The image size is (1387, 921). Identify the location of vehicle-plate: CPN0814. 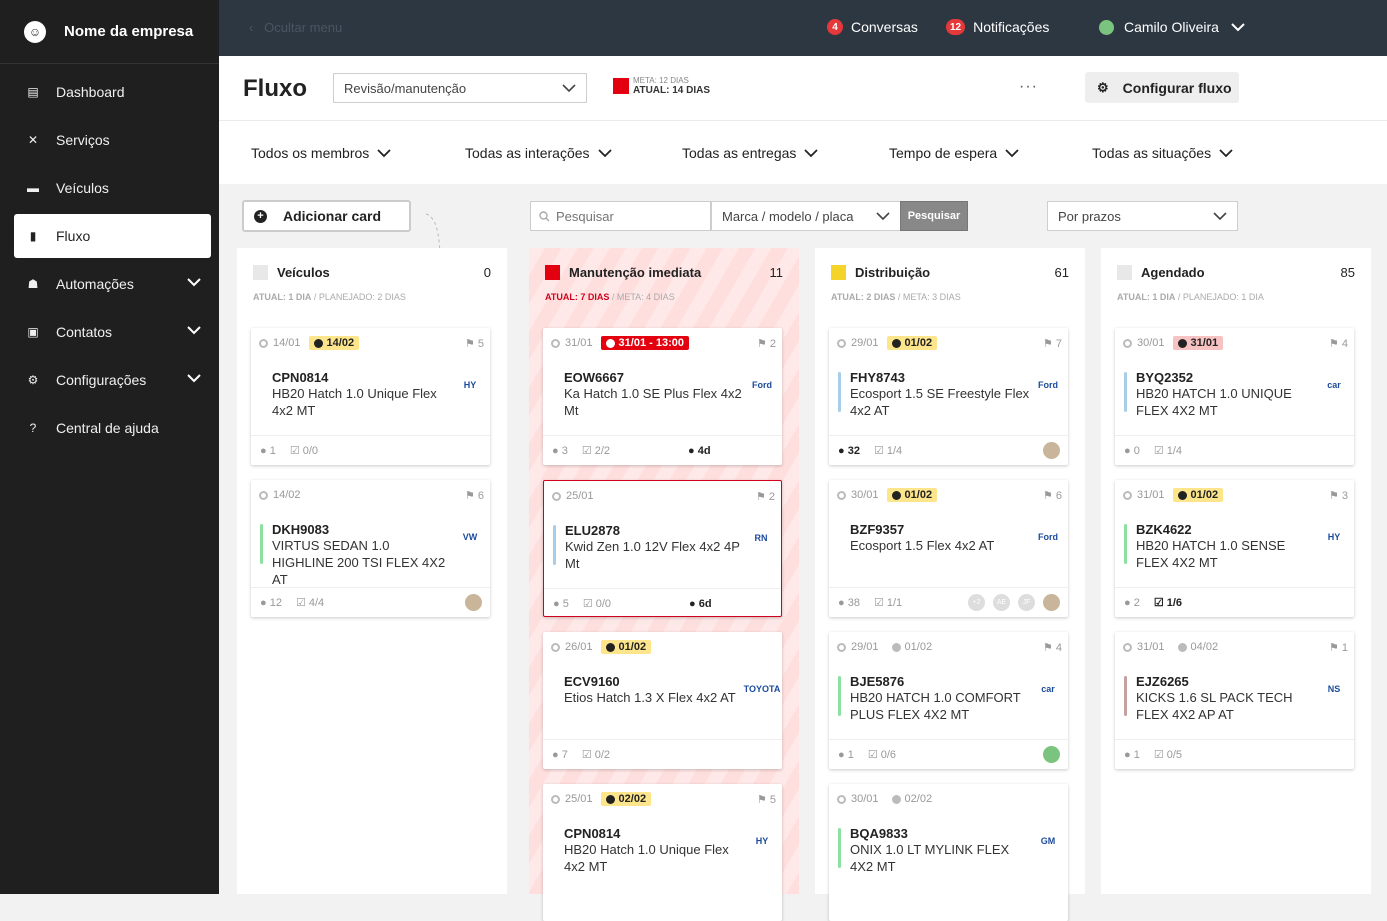
(300, 377).